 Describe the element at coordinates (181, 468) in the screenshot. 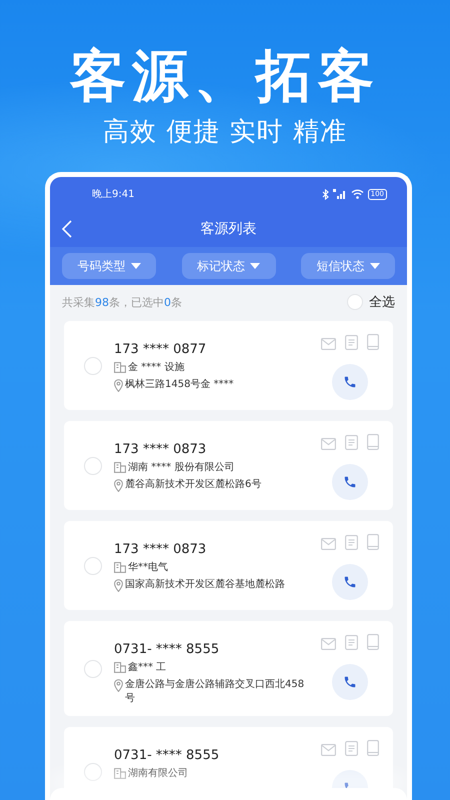

I see `company-name: 湖南 **** 股份有限公司` at that location.